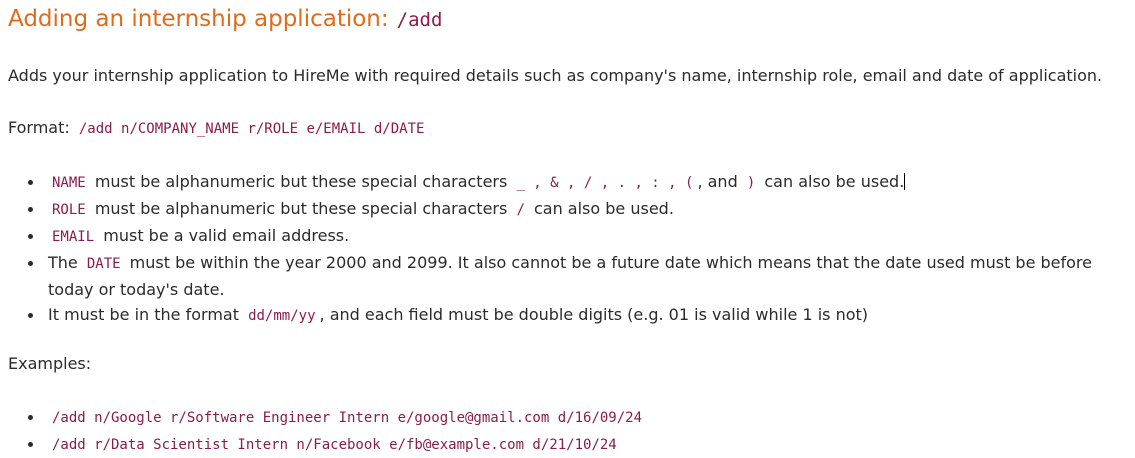 The image size is (1135, 458). Describe the element at coordinates (39, 127) in the screenshot. I see `format-label: Format:` at that location.